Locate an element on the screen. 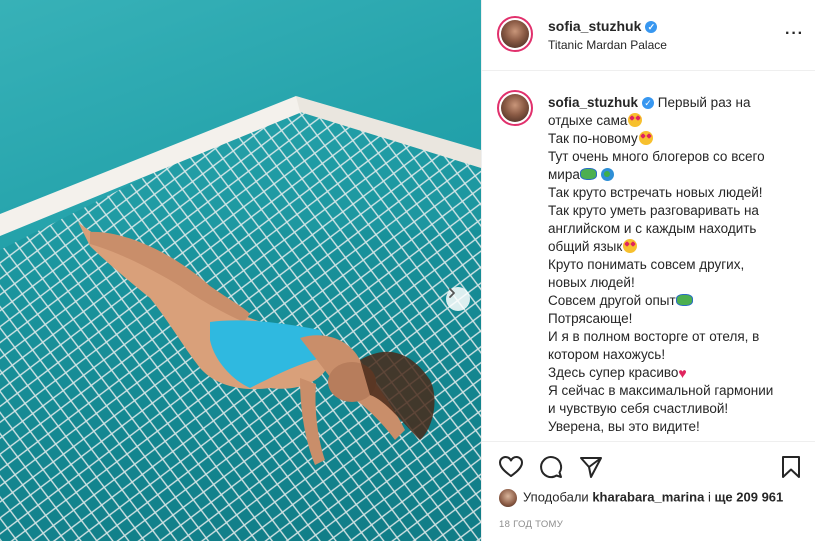  caption-line: и чувствую себя счастливой! is located at coordinates (638, 408).